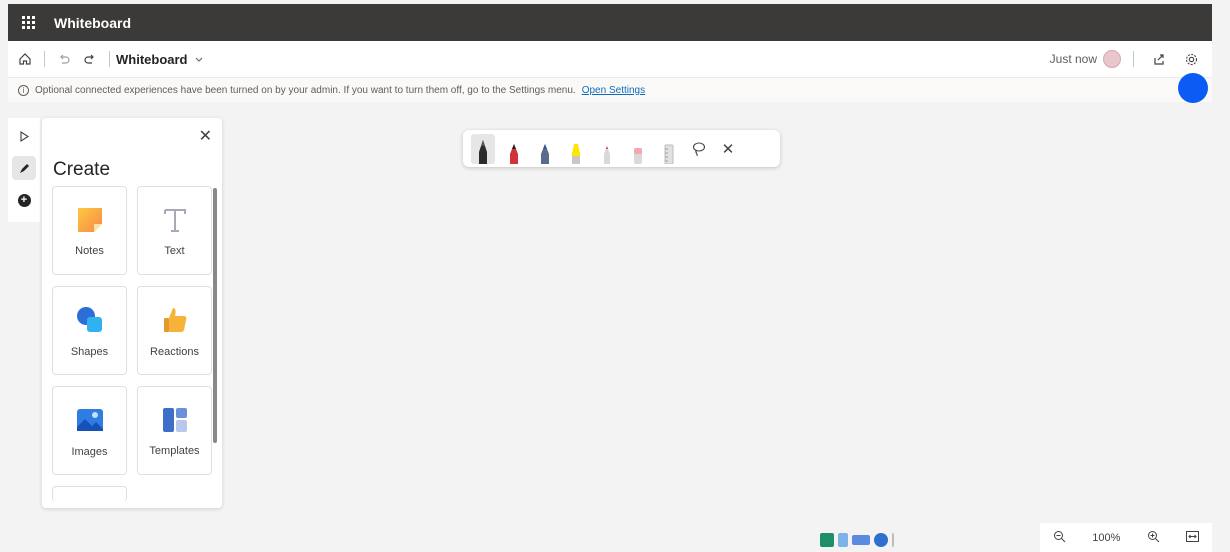  I want to click on undo-icon, so click(65, 59).